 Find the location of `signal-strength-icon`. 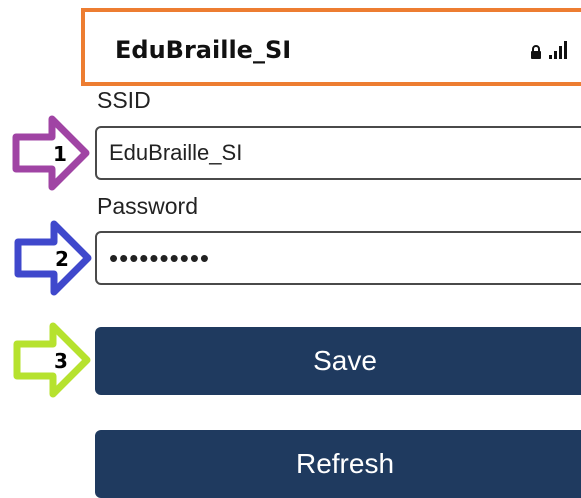

signal-strength-icon is located at coordinates (558, 50).